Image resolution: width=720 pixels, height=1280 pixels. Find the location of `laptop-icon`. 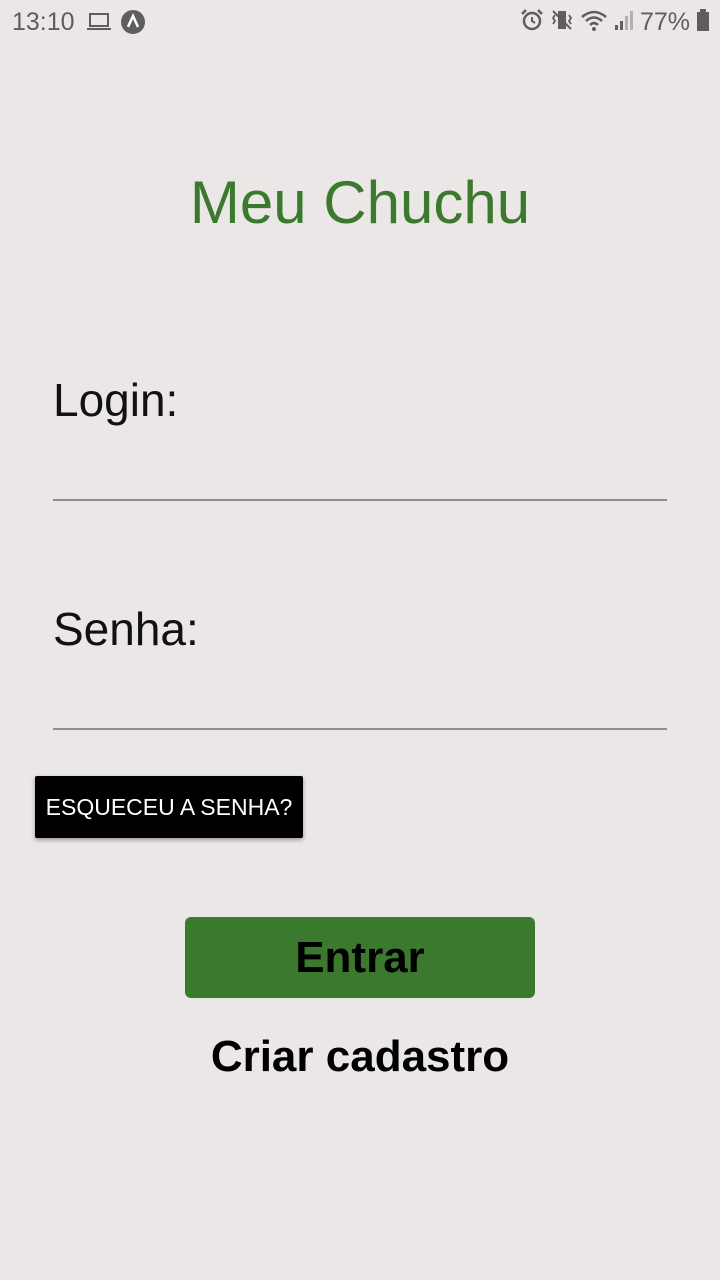

laptop-icon is located at coordinates (99, 24).